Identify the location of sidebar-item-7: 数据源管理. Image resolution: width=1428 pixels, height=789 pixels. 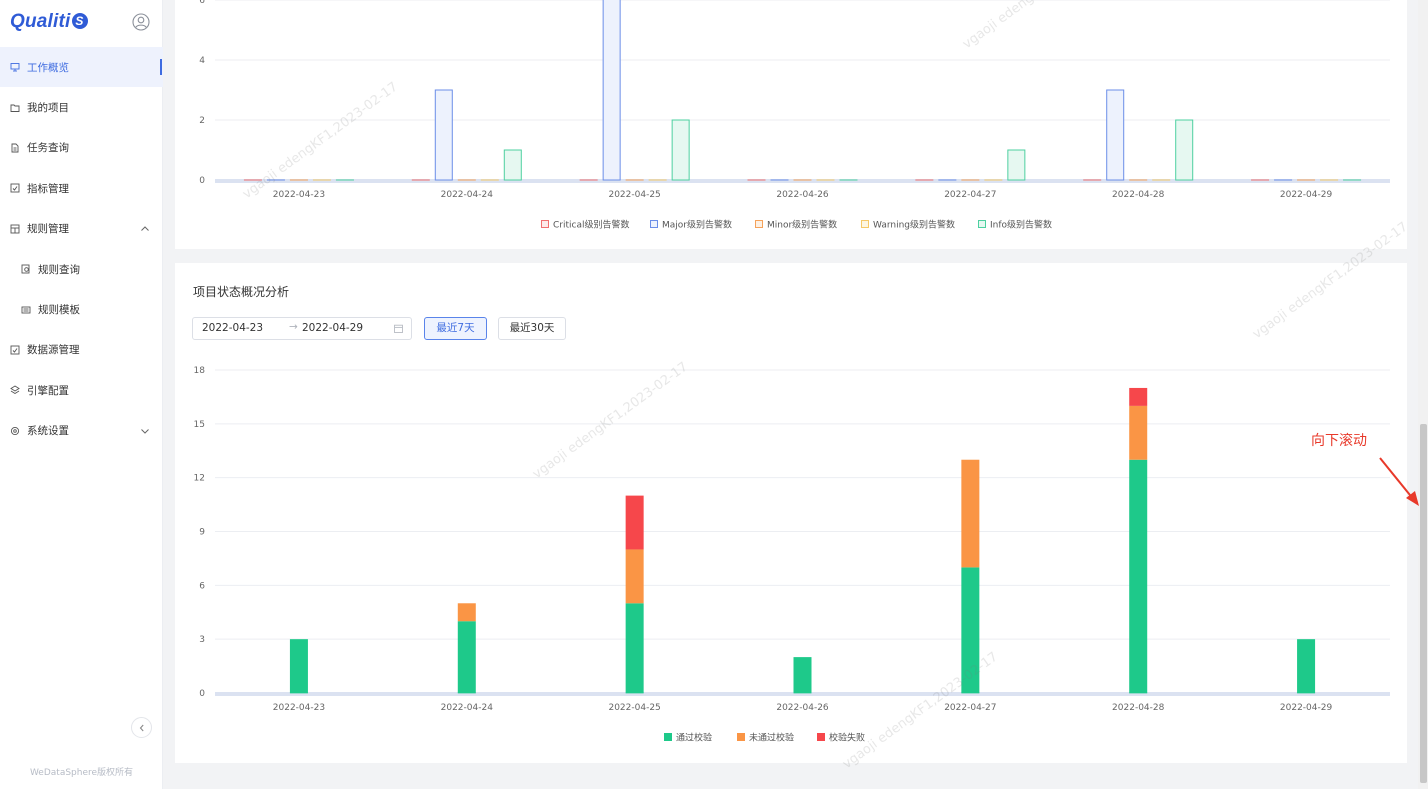
(81, 350).